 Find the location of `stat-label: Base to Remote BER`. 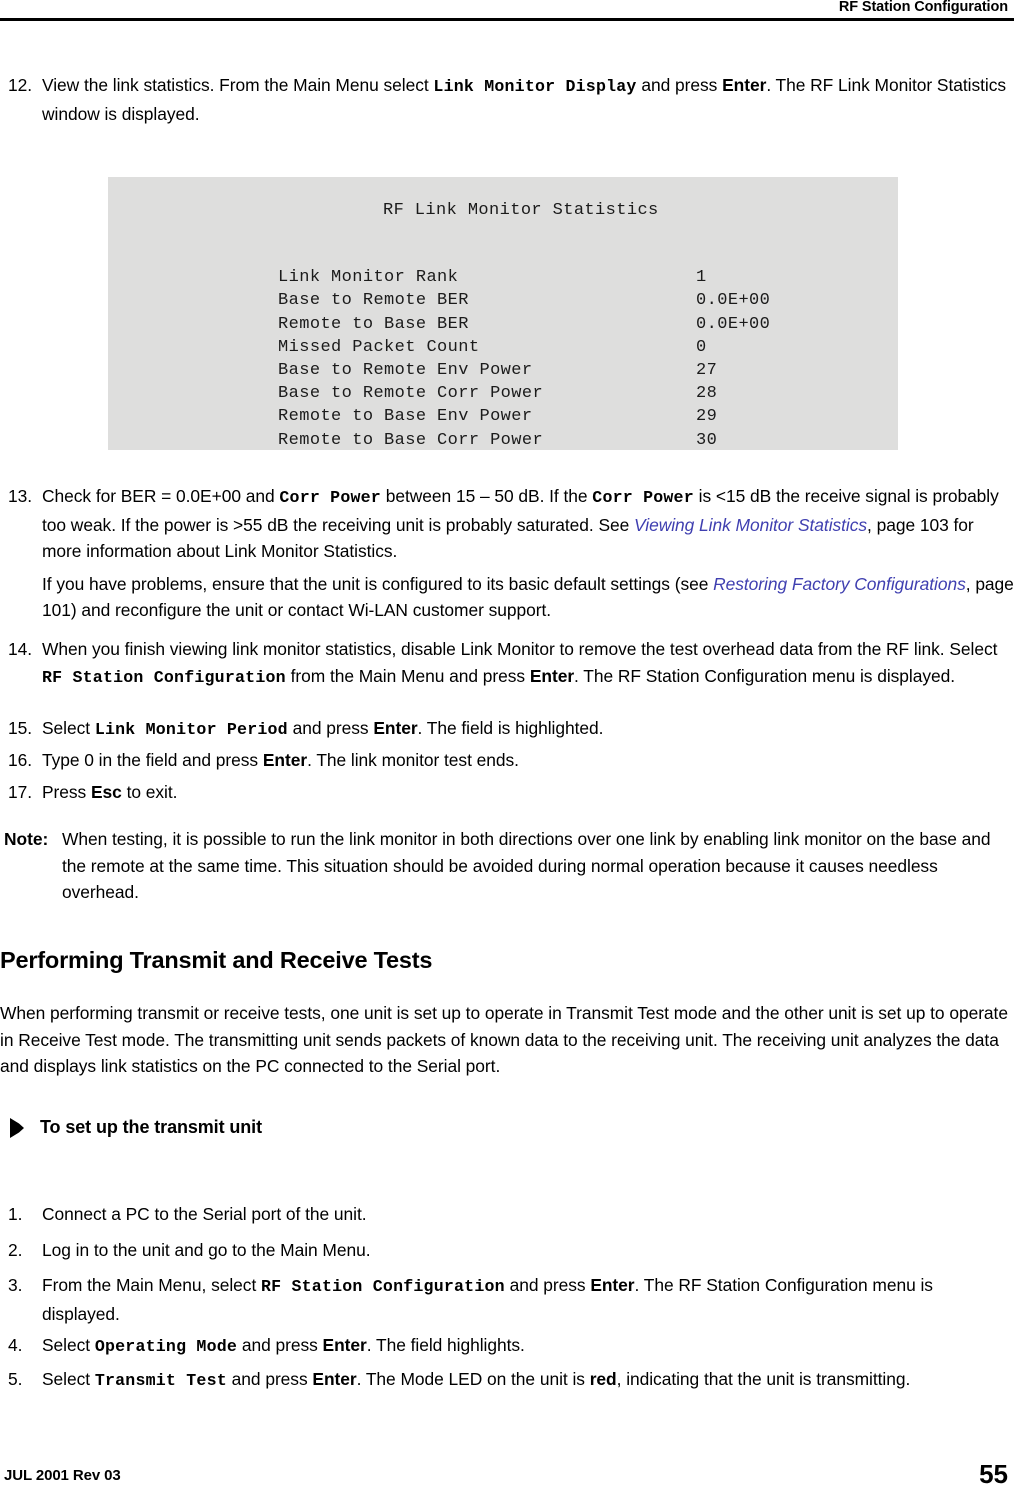

stat-label: Base to Remote BER is located at coordinates (373, 301).